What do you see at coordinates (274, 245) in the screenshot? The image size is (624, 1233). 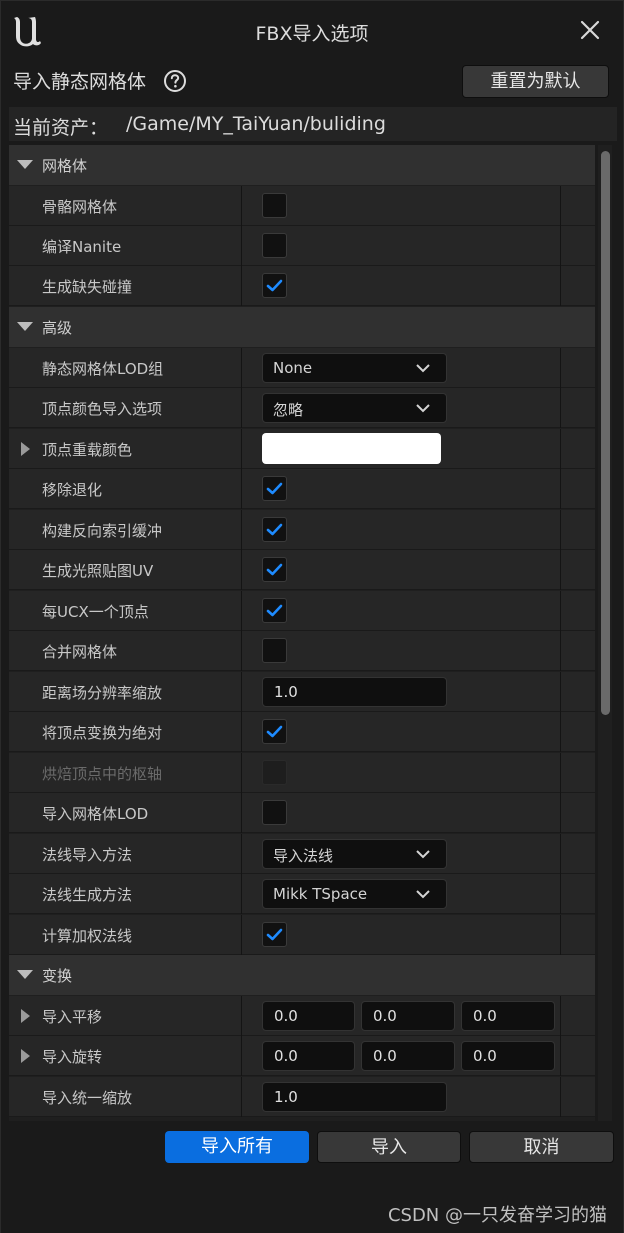 I see `build-nanite-checkbox` at bounding box center [274, 245].